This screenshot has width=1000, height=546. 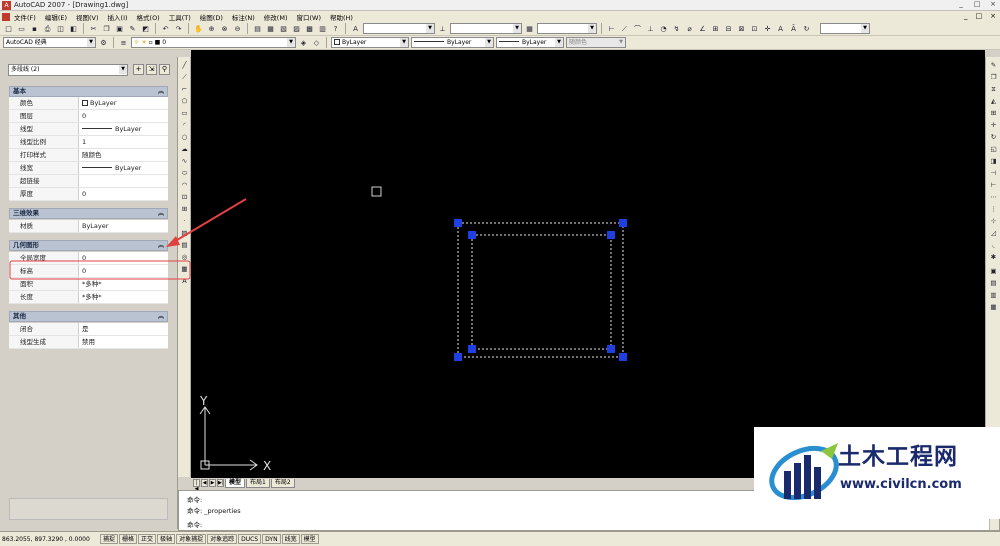 I want to click on menu-insert: 插入(I), so click(x=118, y=17).